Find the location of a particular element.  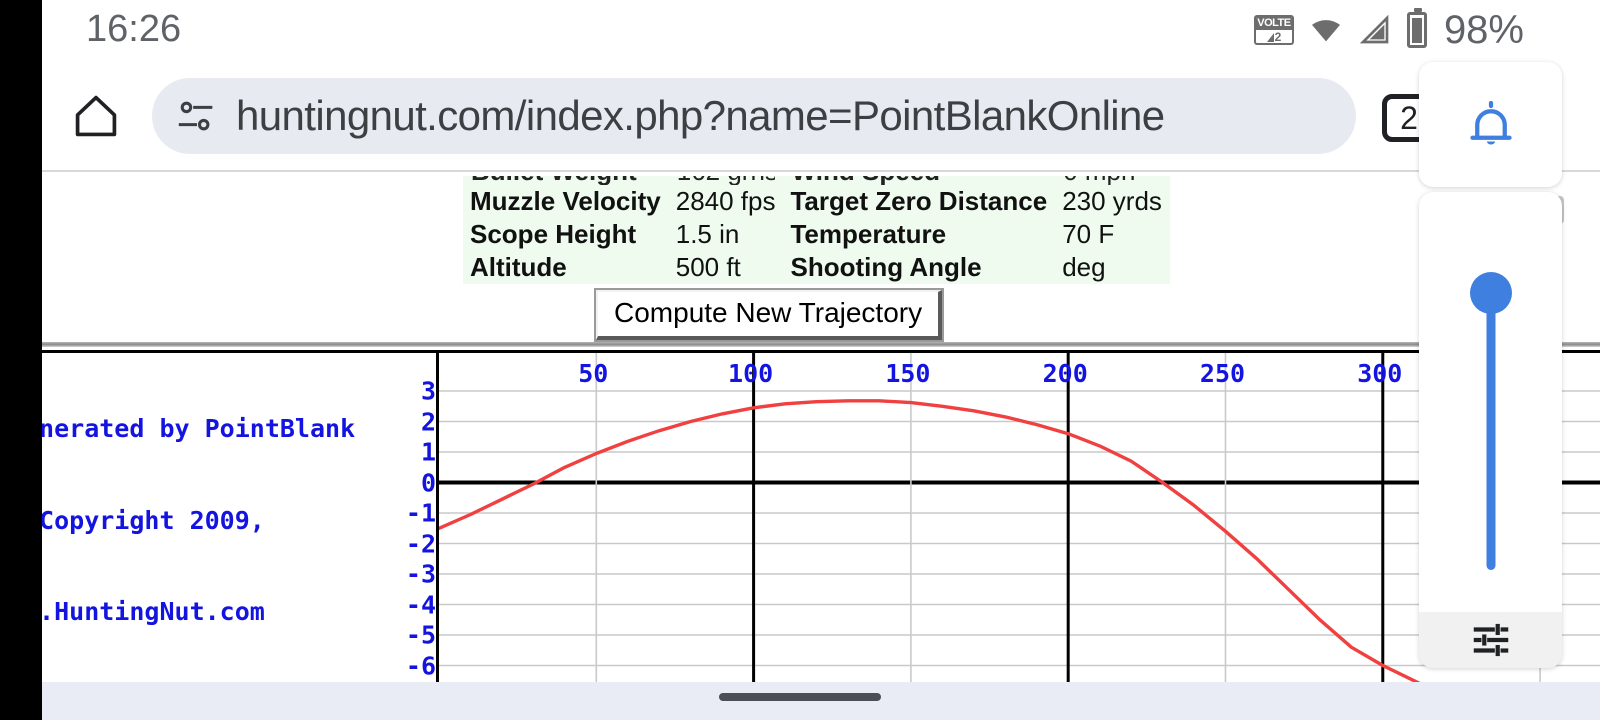

compute-new-trajectory-button: Compute New Trajectory is located at coordinates (769, 315).